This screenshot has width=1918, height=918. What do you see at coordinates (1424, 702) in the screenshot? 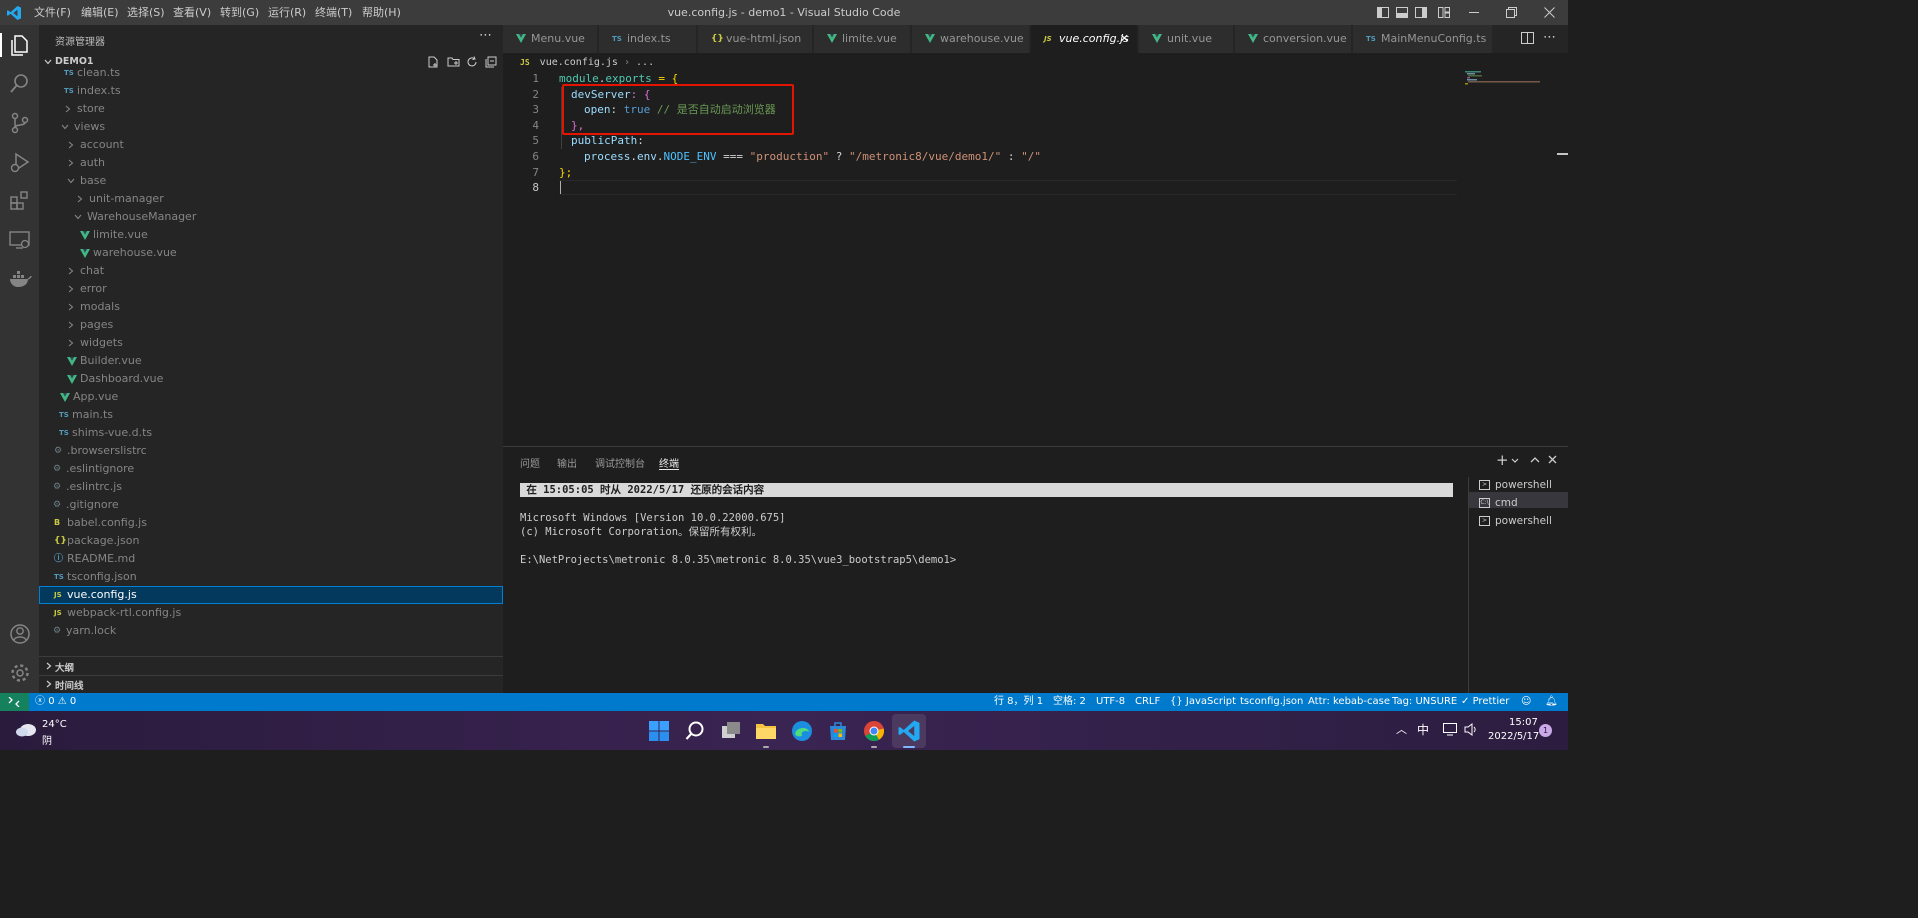
I see `tag-case-indicator: Tag: UNSURE` at bounding box center [1424, 702].